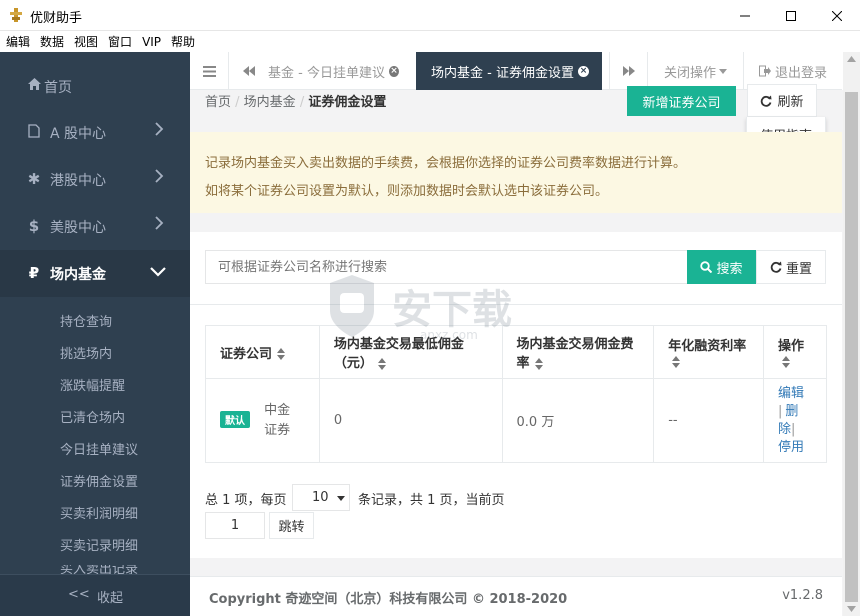 Image resolution: width=860 pixels, height=616 pixels. What do you see at coordinates (388, 599) in the screenshot?
I see `copyright: Copyright 奇迹空间（北京）科技有限公司 © 2018-2020` at bounding box center [388, 599].